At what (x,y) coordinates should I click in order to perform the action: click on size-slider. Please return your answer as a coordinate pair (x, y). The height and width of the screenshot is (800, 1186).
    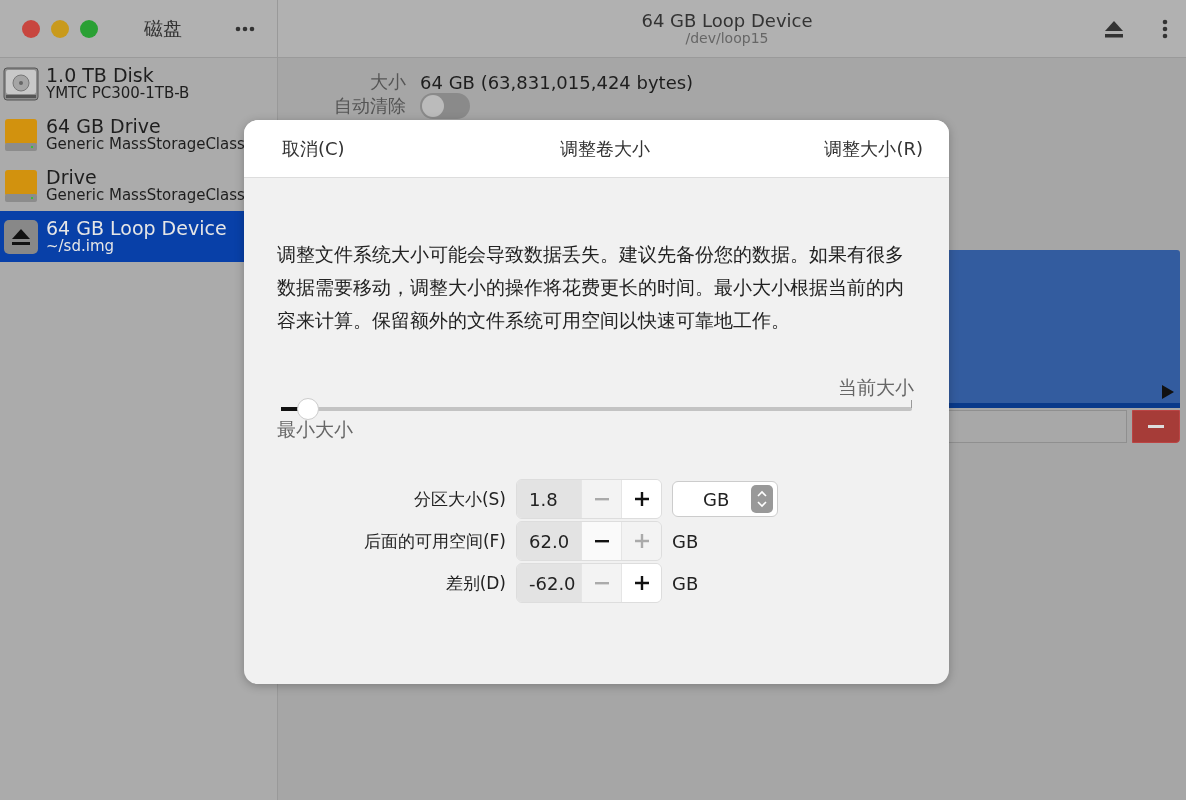
    Looking at the image, I should click on (596, 409).